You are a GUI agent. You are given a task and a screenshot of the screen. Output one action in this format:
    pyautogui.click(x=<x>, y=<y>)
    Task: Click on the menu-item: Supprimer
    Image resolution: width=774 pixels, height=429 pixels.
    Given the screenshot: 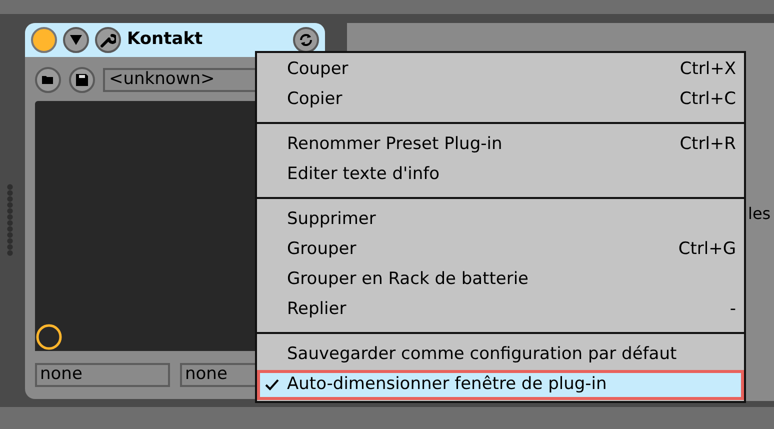 What is the action you would take?
    pyautogui.click(x=500, y=220)
    